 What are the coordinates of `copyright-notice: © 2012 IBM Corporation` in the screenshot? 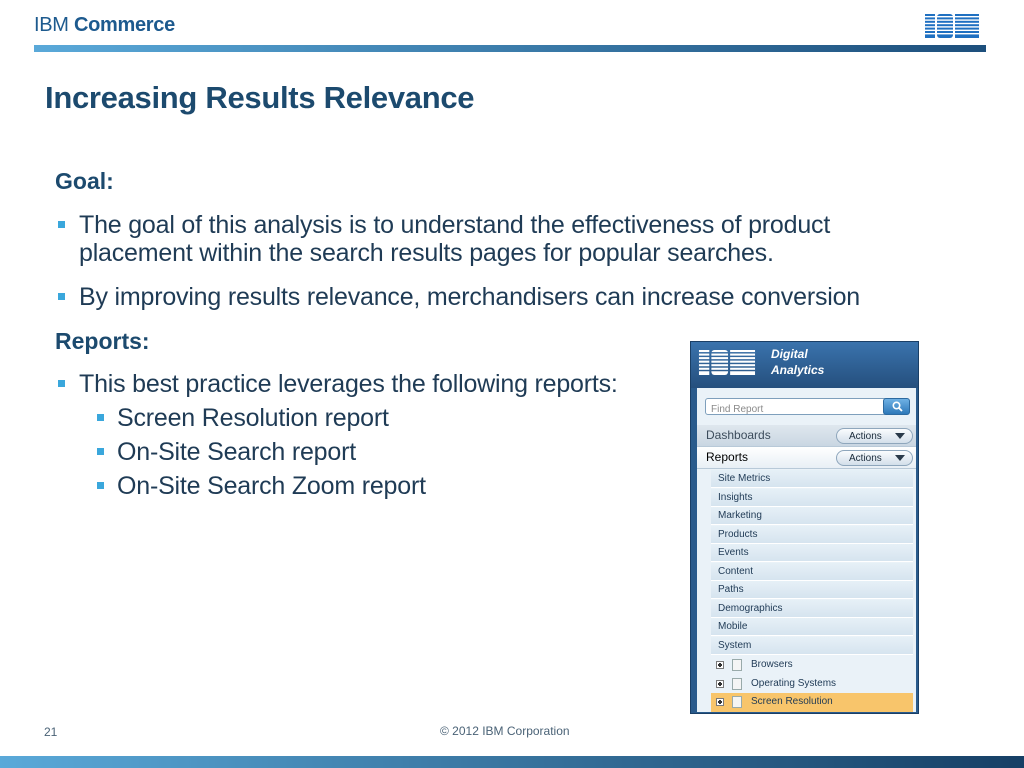 It's located at (505, 731).